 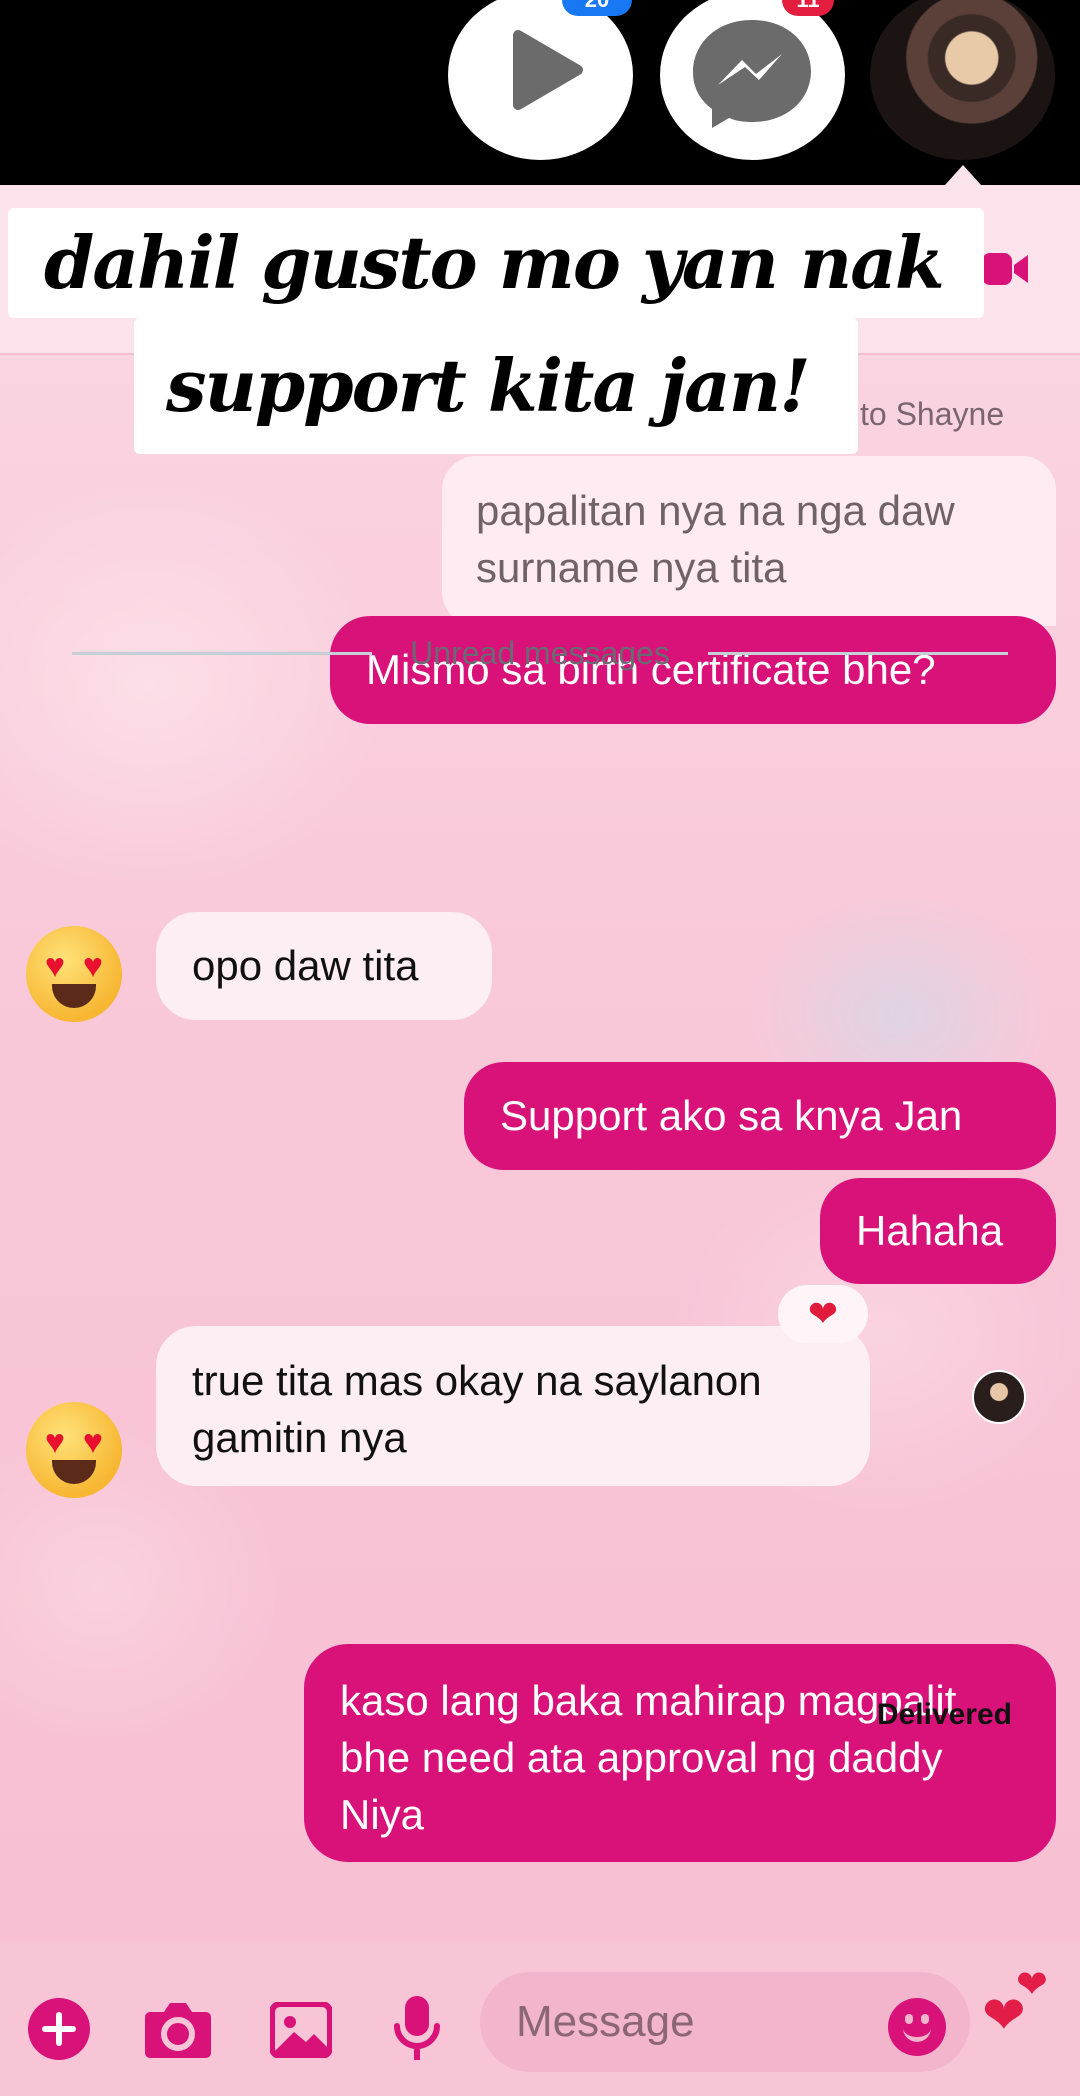 What do you see at coordinates (597, 8) in the screenshot?
I see `unread-badge: 20` at bounding box center [597, 8].